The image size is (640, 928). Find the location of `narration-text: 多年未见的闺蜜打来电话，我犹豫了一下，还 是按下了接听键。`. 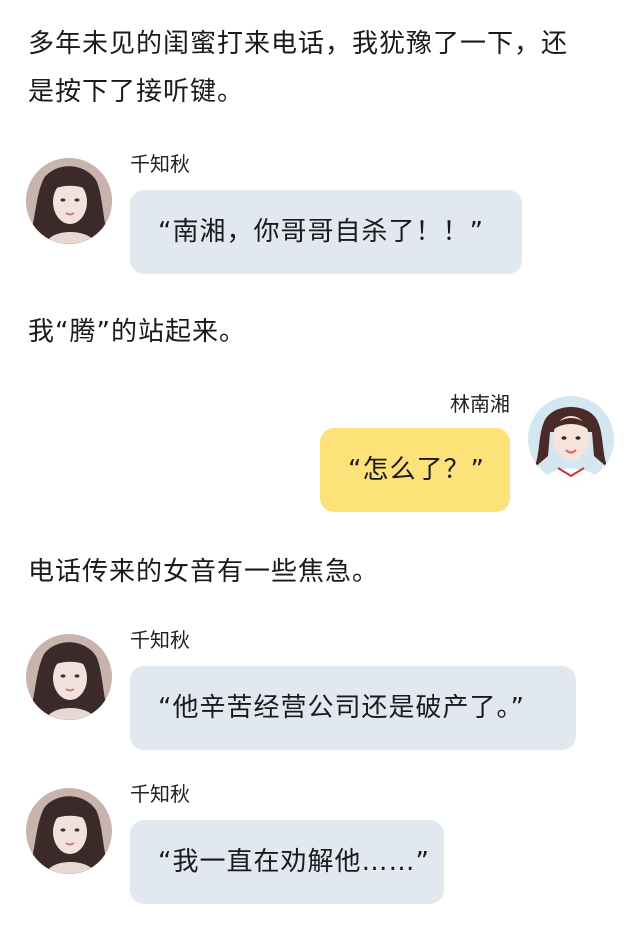

narration-text: 多年未见的闺蜜打来电话，我犹豫了一下，还 是按下了接听键。 is located at coordinates (328, 68).